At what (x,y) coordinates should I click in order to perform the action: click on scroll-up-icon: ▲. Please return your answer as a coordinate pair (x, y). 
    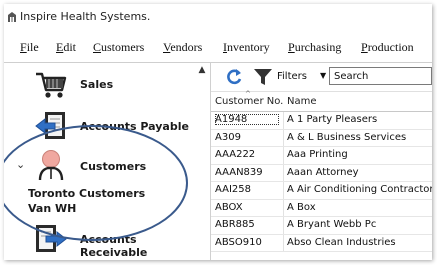
    Looking at the image, I should click on (202, 70).